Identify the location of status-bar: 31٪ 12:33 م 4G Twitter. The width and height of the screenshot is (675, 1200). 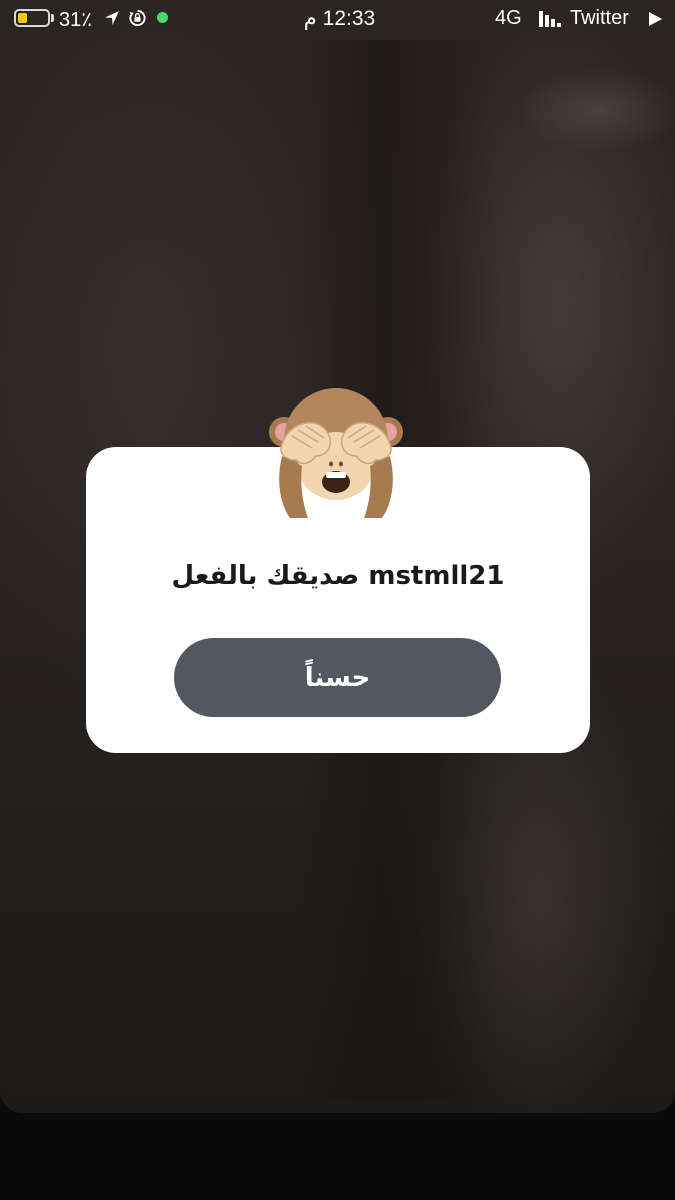
(337, 19).